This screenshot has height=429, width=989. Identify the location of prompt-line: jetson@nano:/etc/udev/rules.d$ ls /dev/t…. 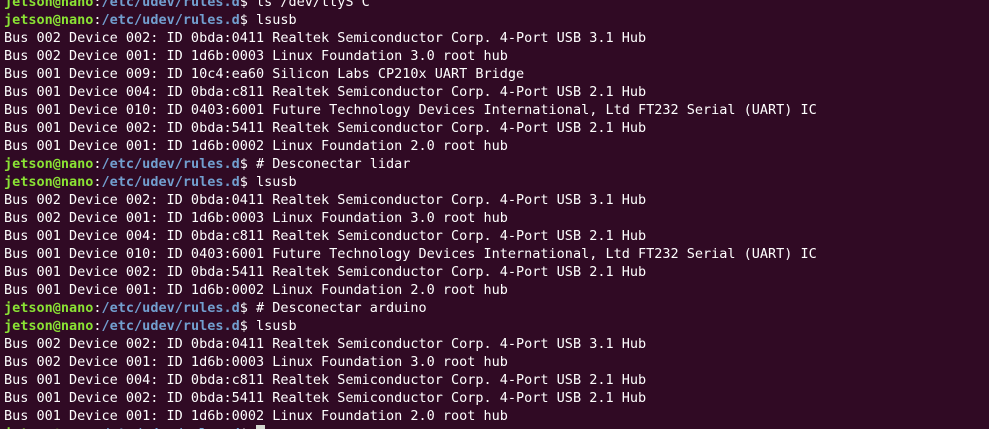
(494, 5).